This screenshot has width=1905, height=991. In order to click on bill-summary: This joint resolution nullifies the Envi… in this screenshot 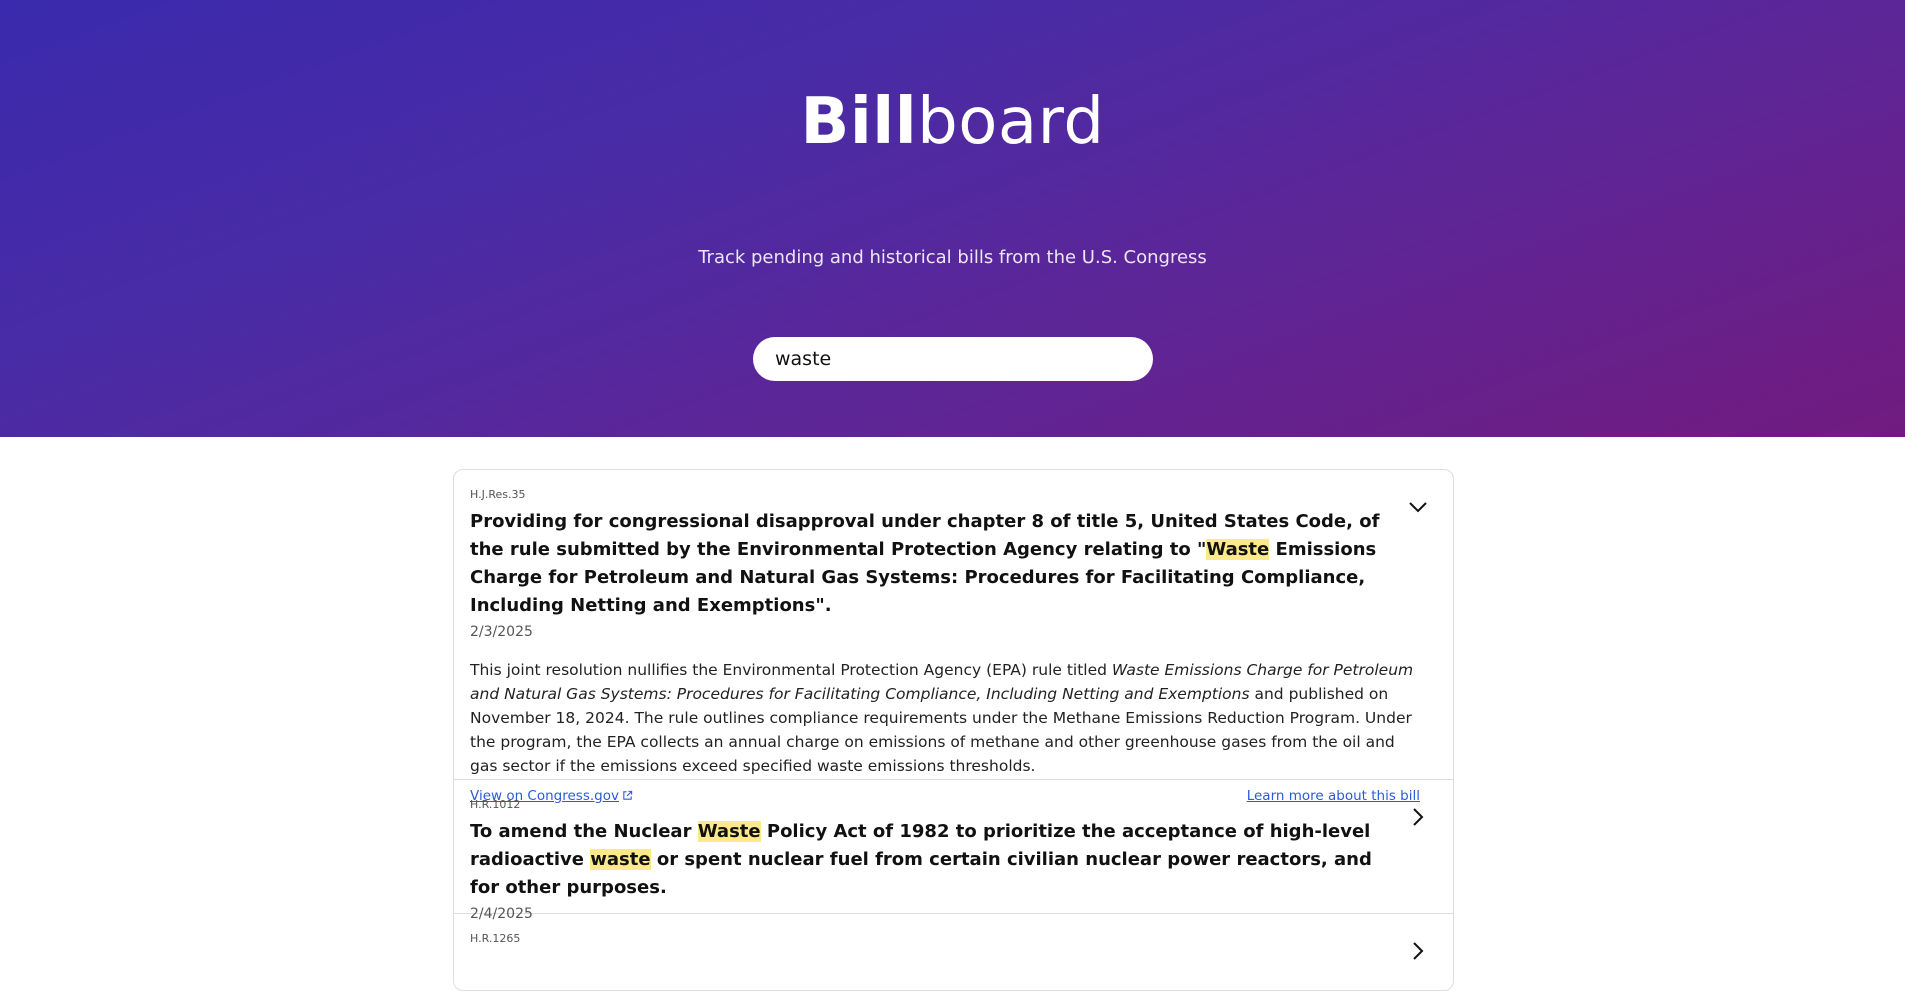, I will do `click(945, 718)`.